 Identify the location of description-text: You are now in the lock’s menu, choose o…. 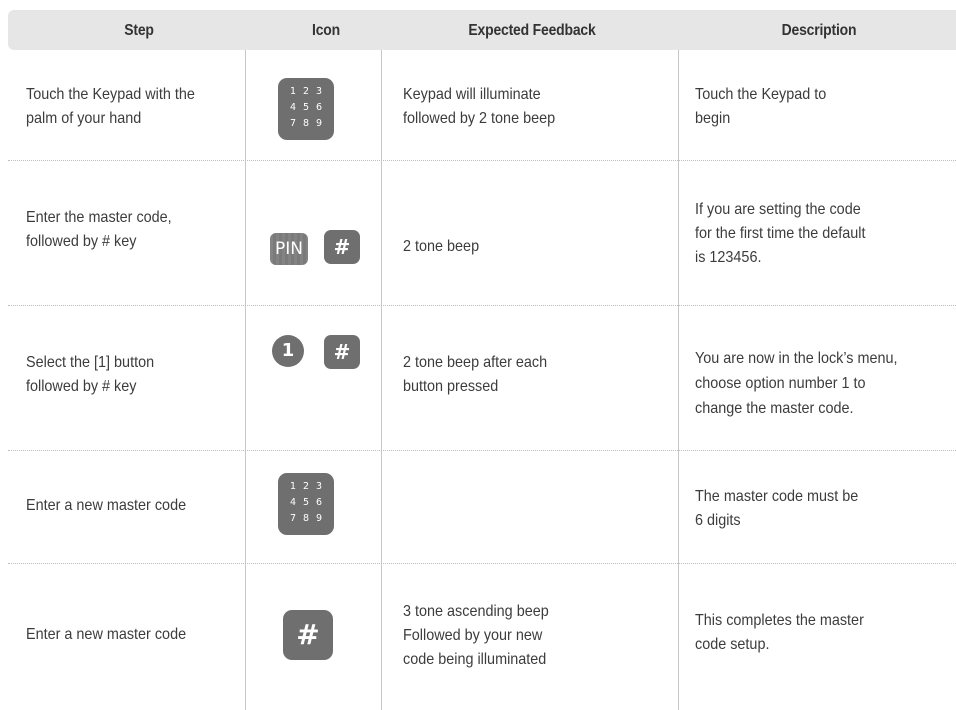
(796, 383).